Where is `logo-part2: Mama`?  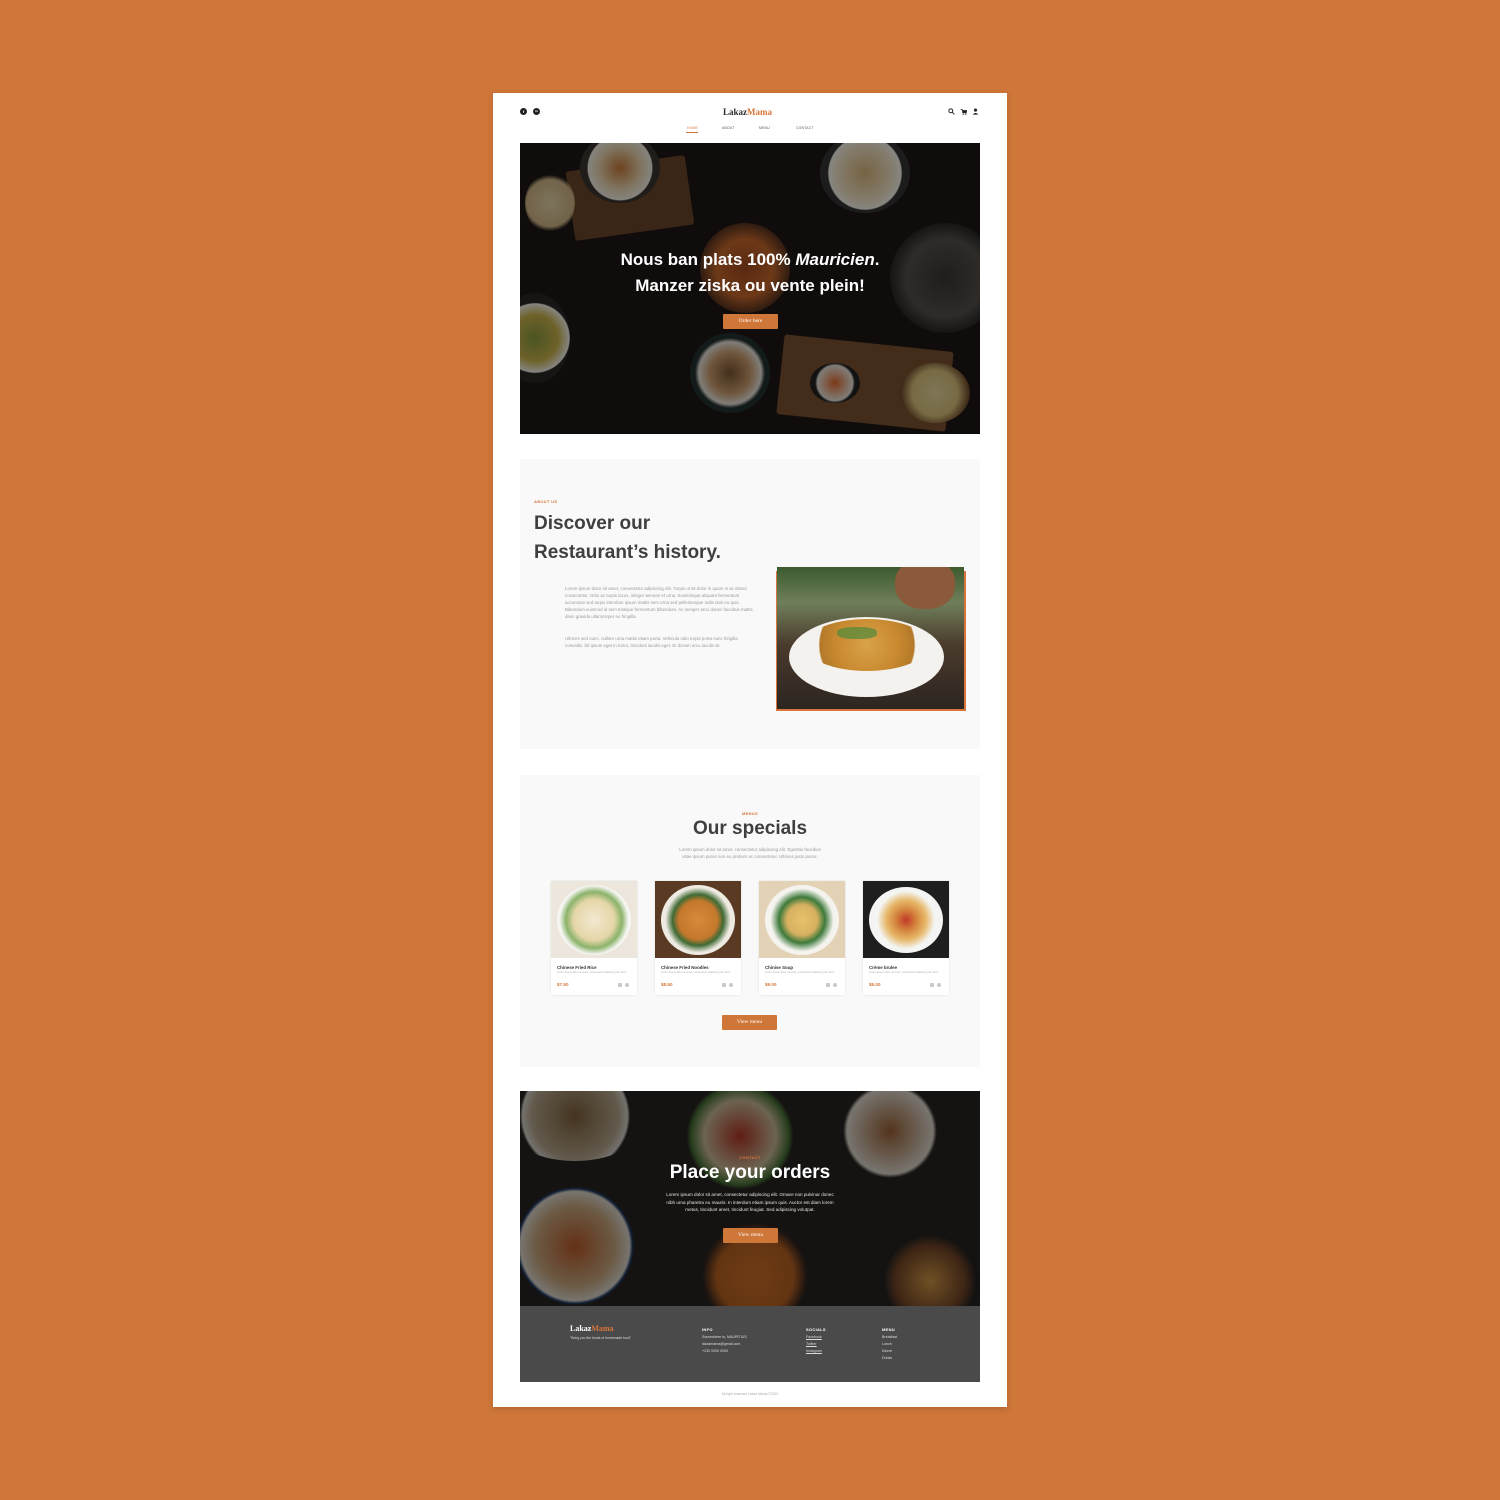
logo-part2: Mama is located at coordinates (760, 112).